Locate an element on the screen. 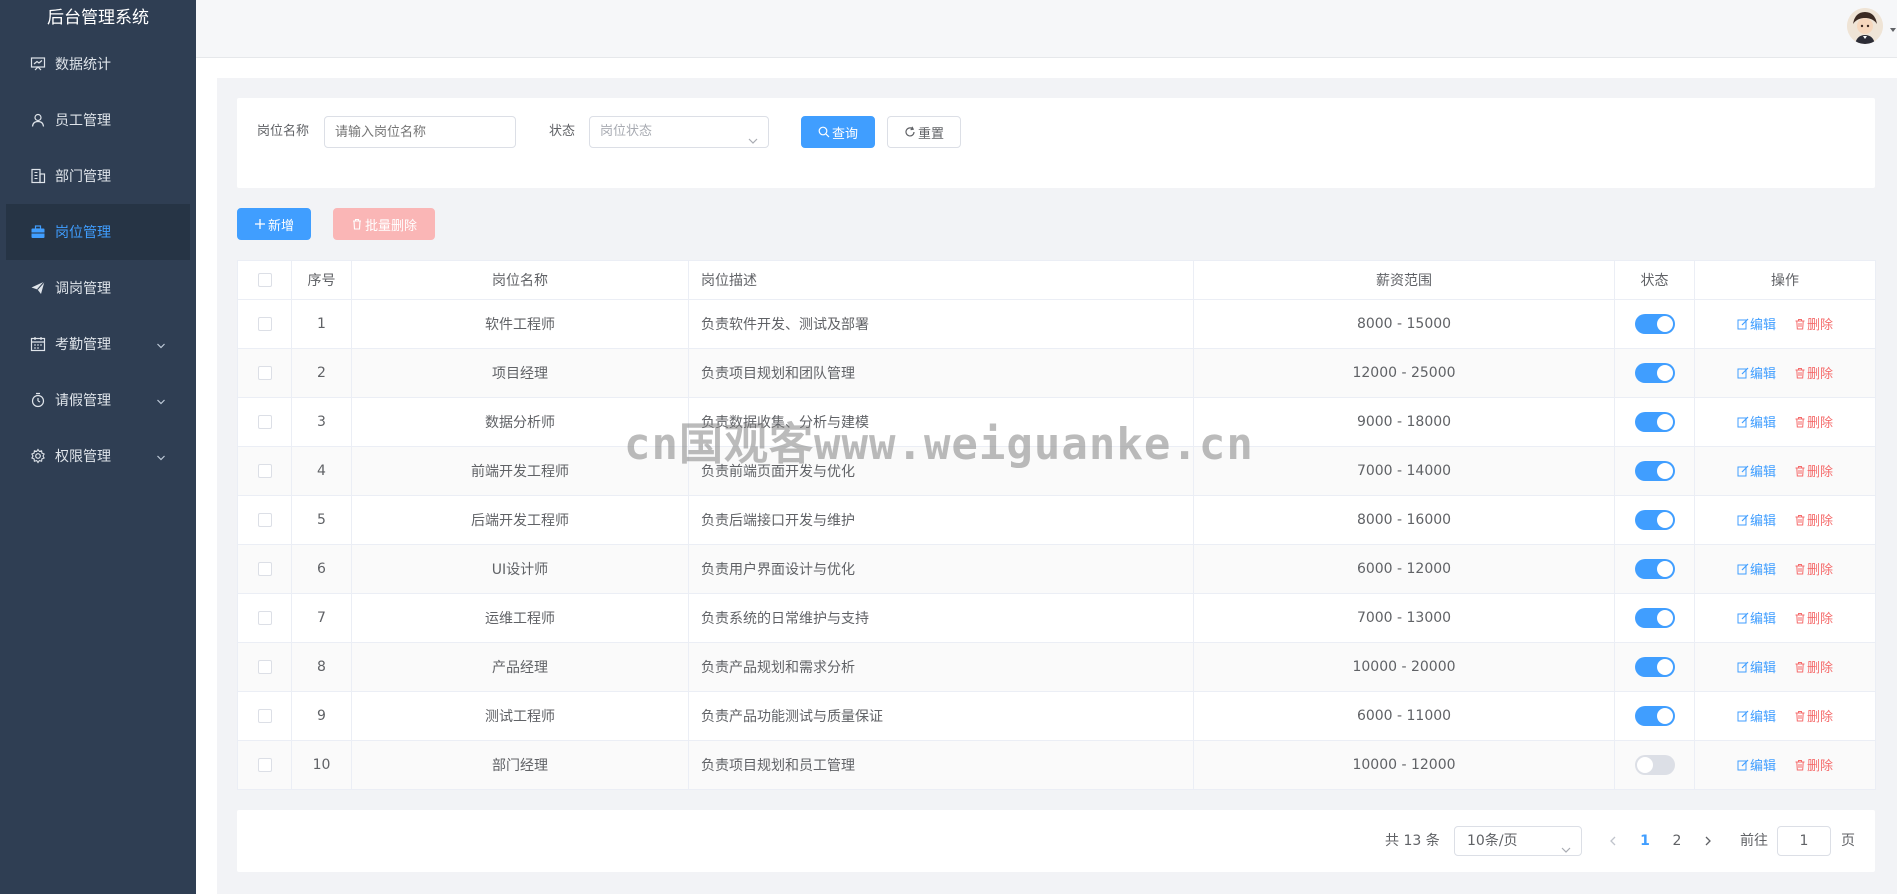 Image resolution: width=1897 pixels, height=894 pixels. plus-icon is located at coordinates (259, 224).